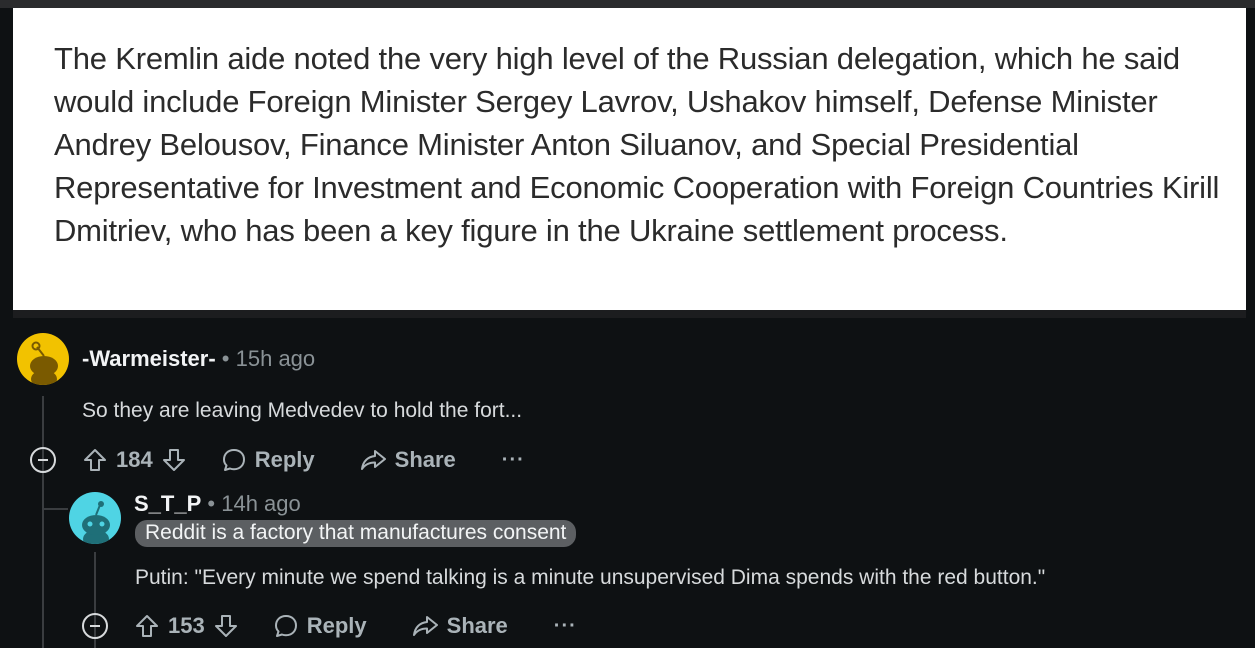  I want to click on vote-count: 153, so click(186, 625).